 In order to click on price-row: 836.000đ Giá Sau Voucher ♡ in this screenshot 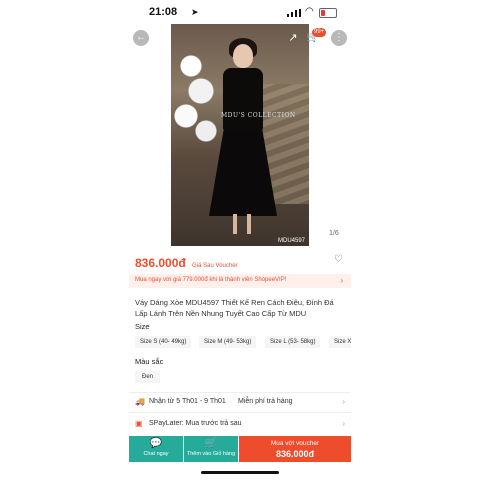, I will do `click(240, 262)`.